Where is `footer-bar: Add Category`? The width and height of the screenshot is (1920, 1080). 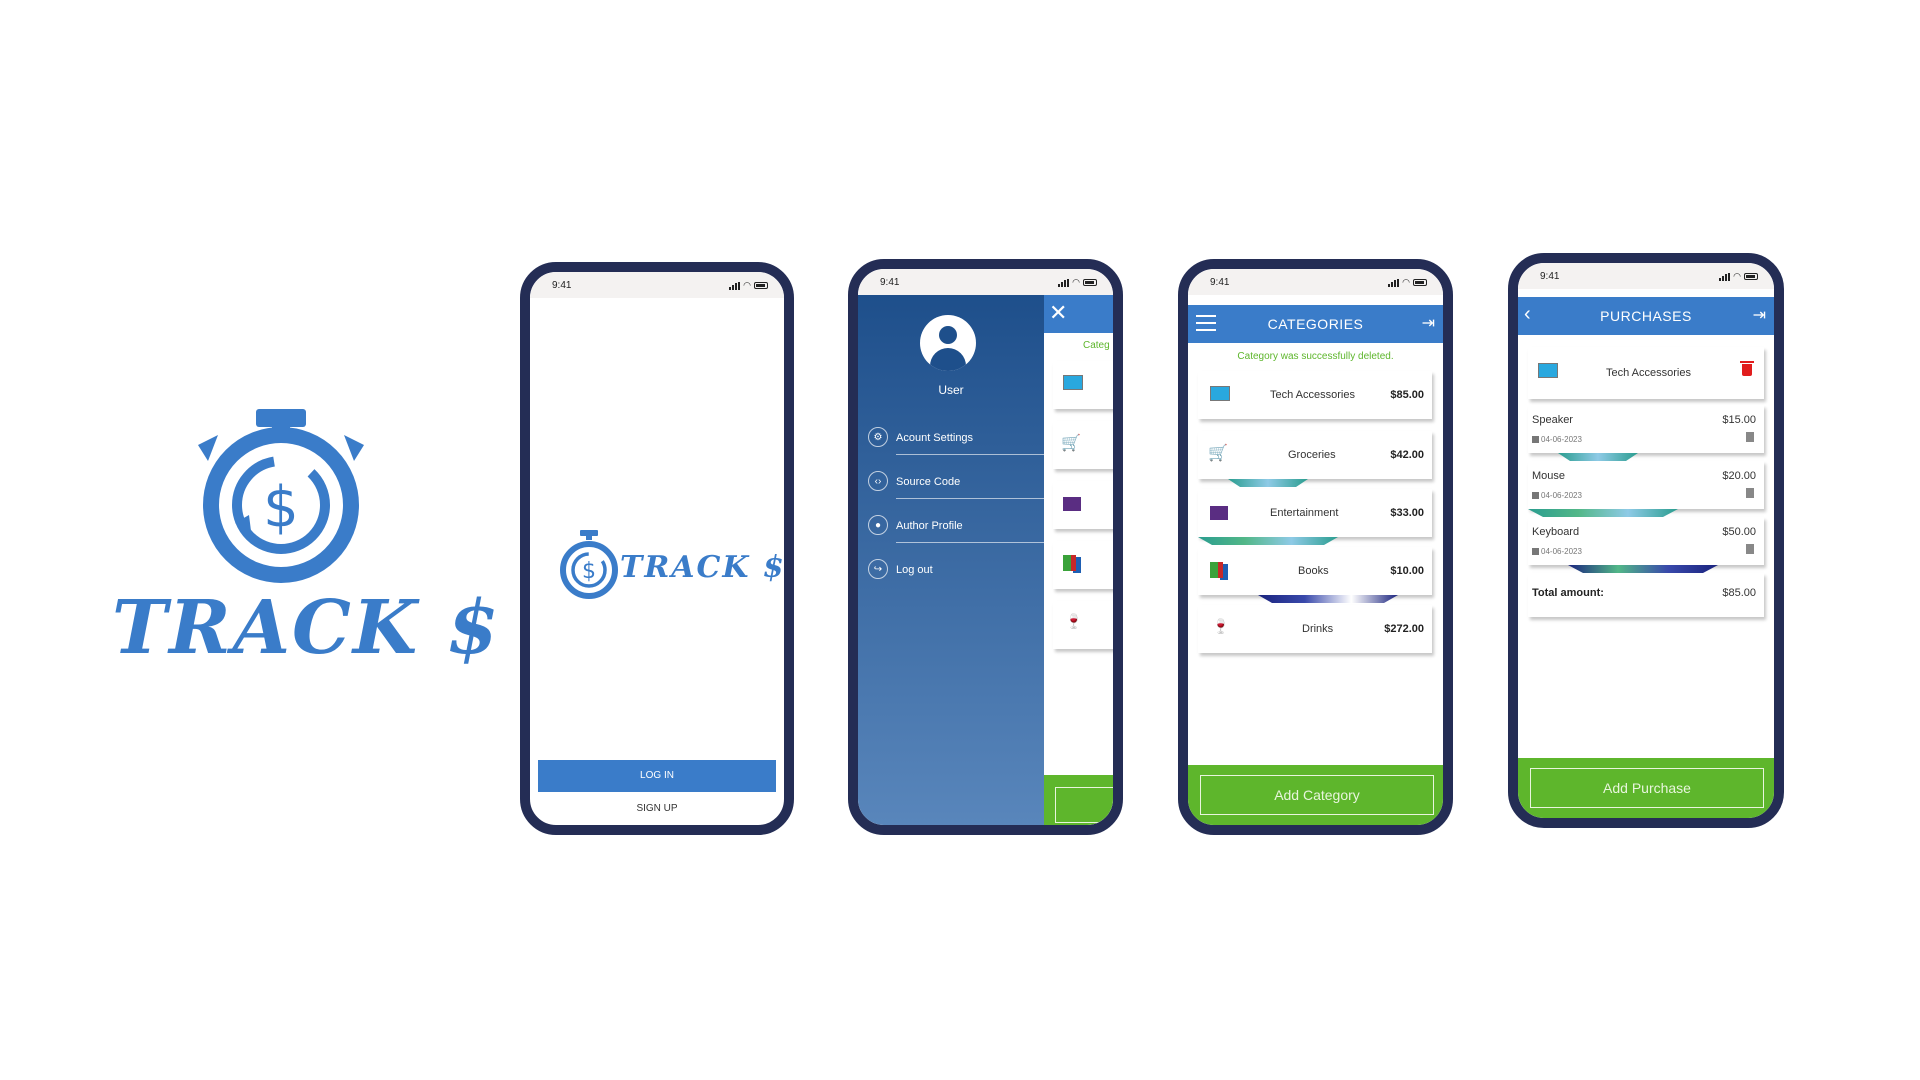 footer-bar: Add Category is located at coordinates (1315, 795).